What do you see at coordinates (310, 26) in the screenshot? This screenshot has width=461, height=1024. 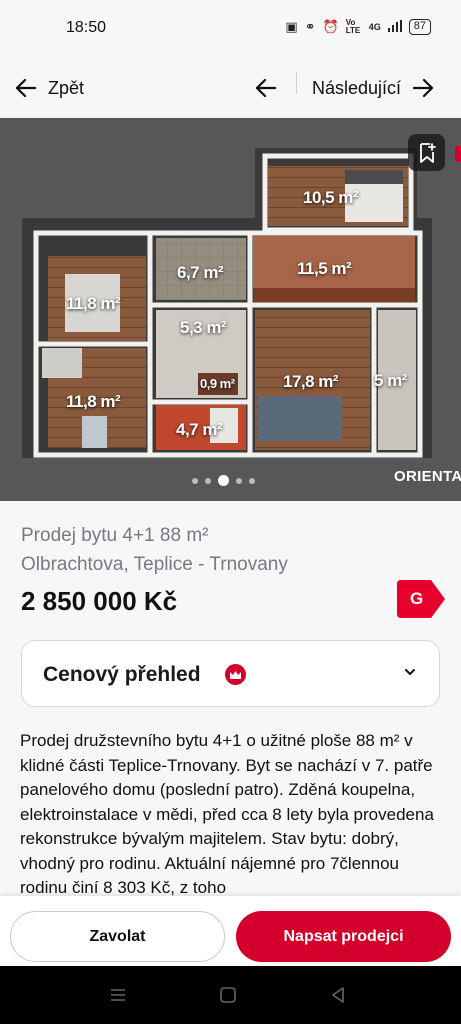 I see `headphones-icon: ⚭` at bounding box center [310, 26].